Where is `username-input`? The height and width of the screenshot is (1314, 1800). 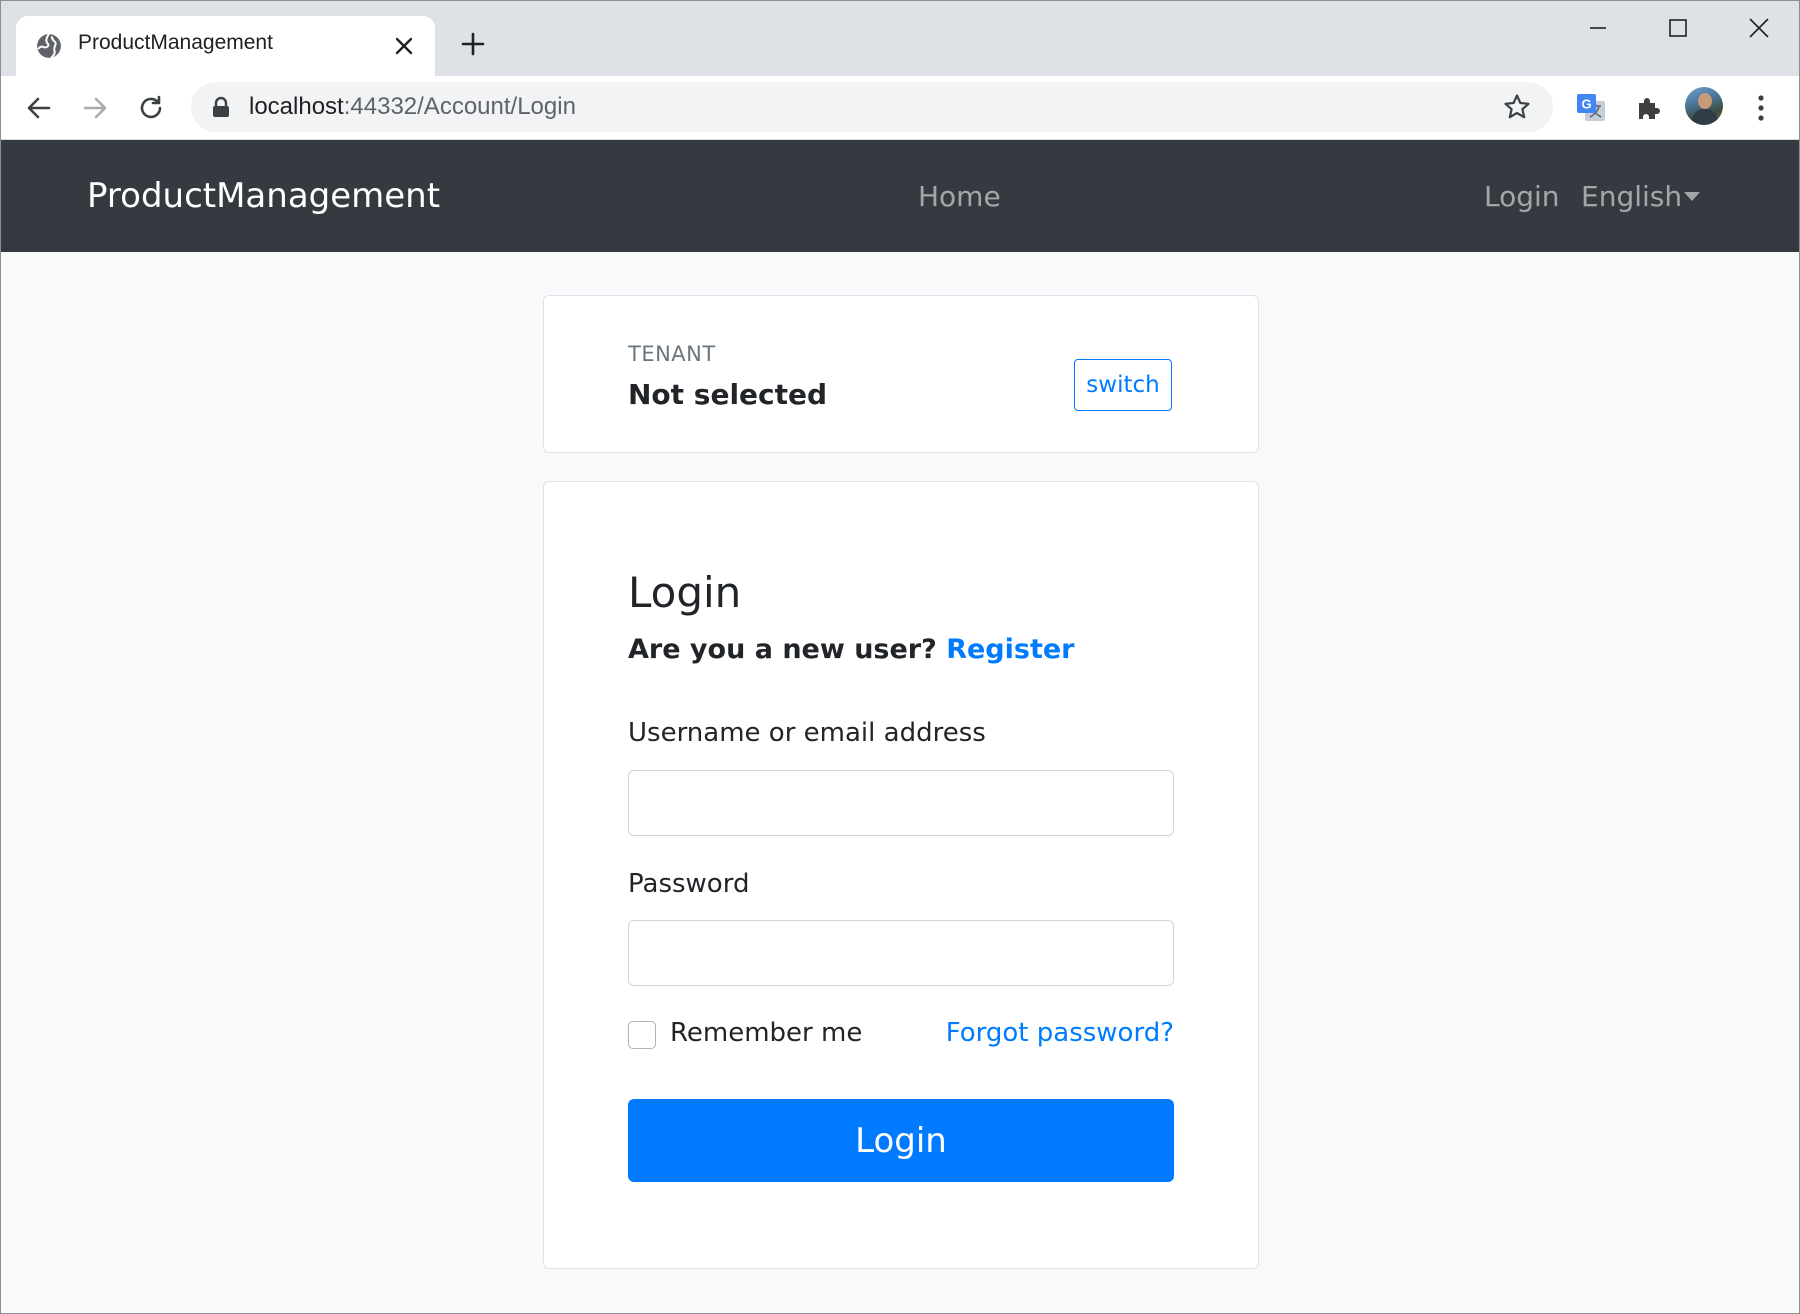
username-input is located at coordinates (901, 803).